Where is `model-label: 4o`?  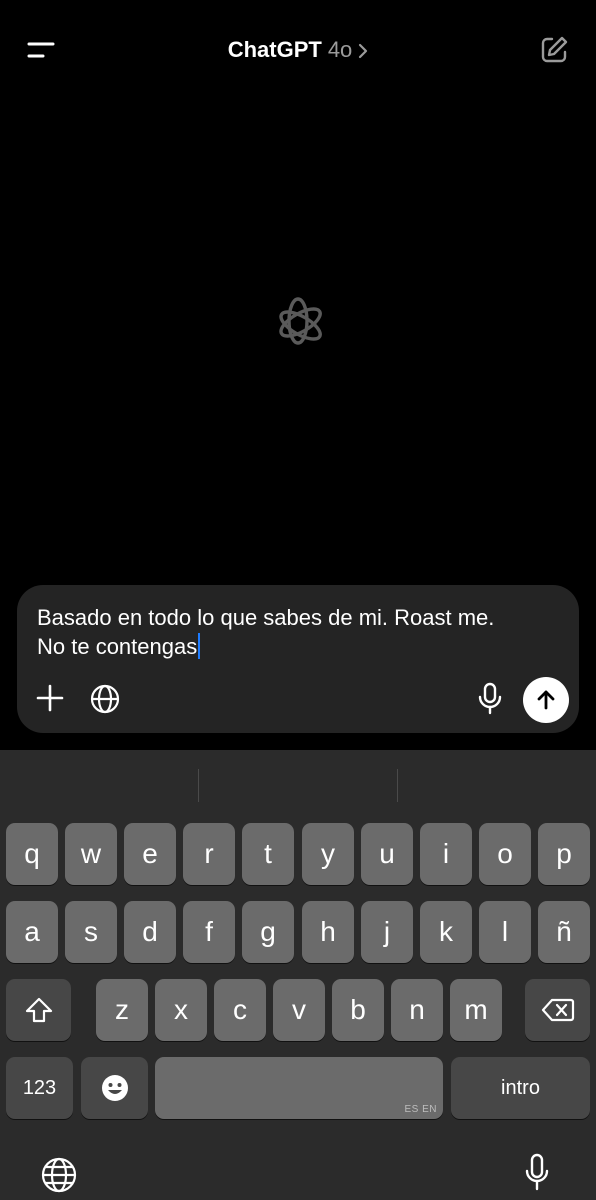
model-label: 4o is located at coordinates (340, 49).